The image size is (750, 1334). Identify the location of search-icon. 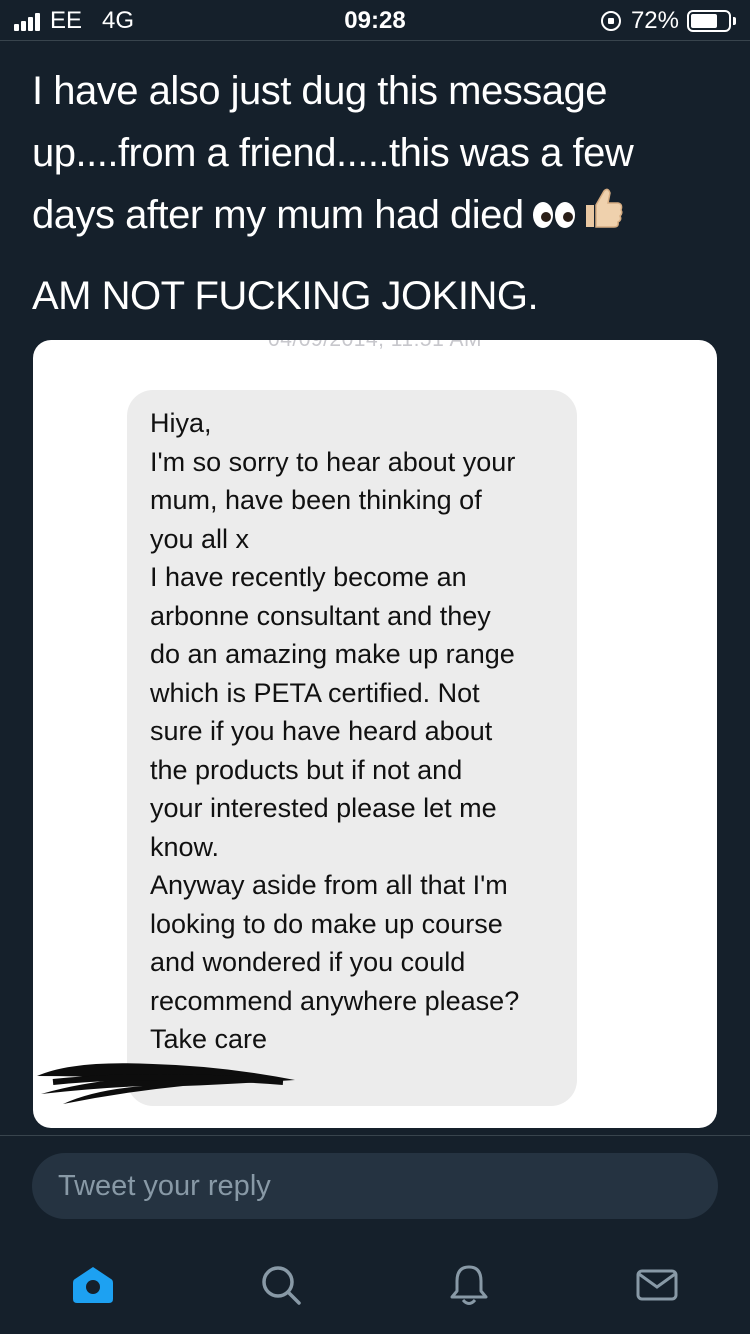
(281, 1285).